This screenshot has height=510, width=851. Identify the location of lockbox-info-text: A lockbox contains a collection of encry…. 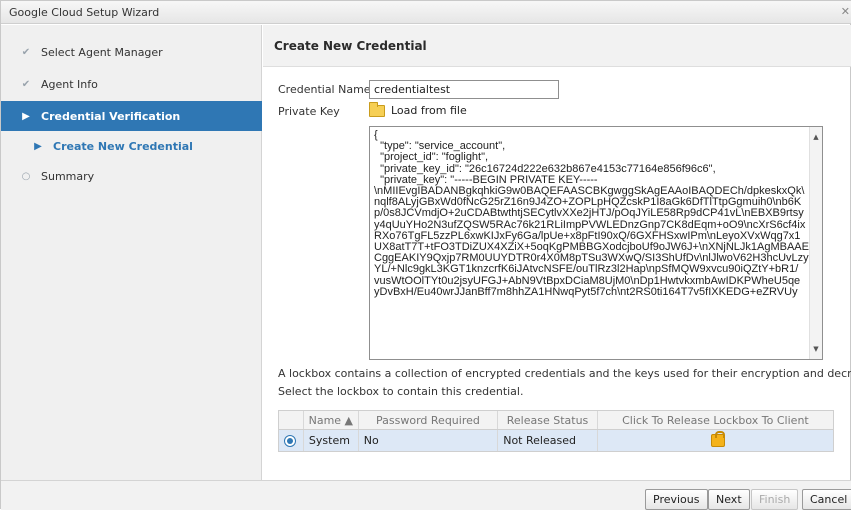
(564, 373).